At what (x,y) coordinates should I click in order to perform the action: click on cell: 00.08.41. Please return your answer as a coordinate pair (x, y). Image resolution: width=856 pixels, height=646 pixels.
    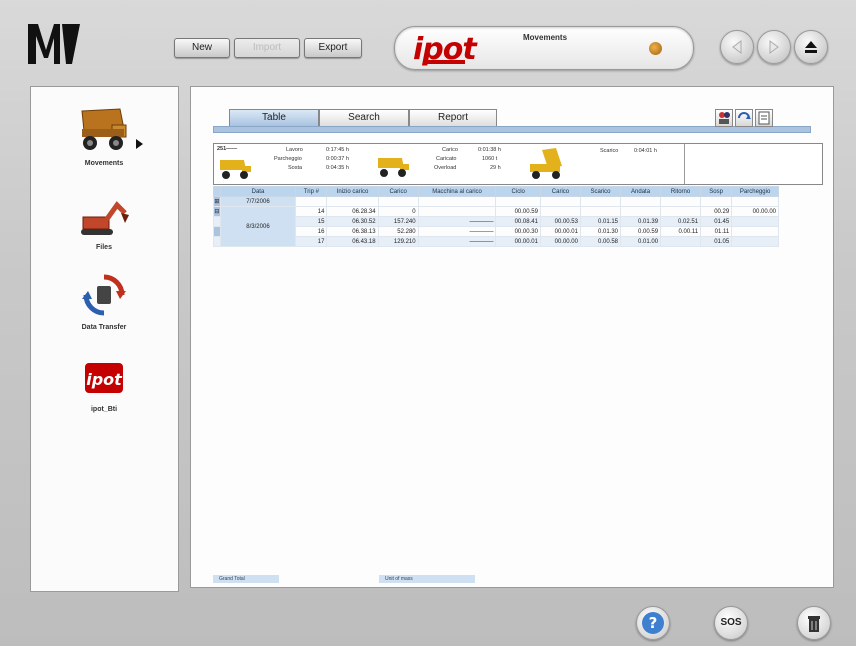
    Looking at the image, I should click on (518, 221).